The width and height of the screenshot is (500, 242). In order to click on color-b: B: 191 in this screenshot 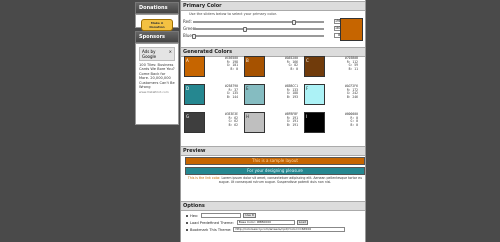, I will do `click(292, 125)`.